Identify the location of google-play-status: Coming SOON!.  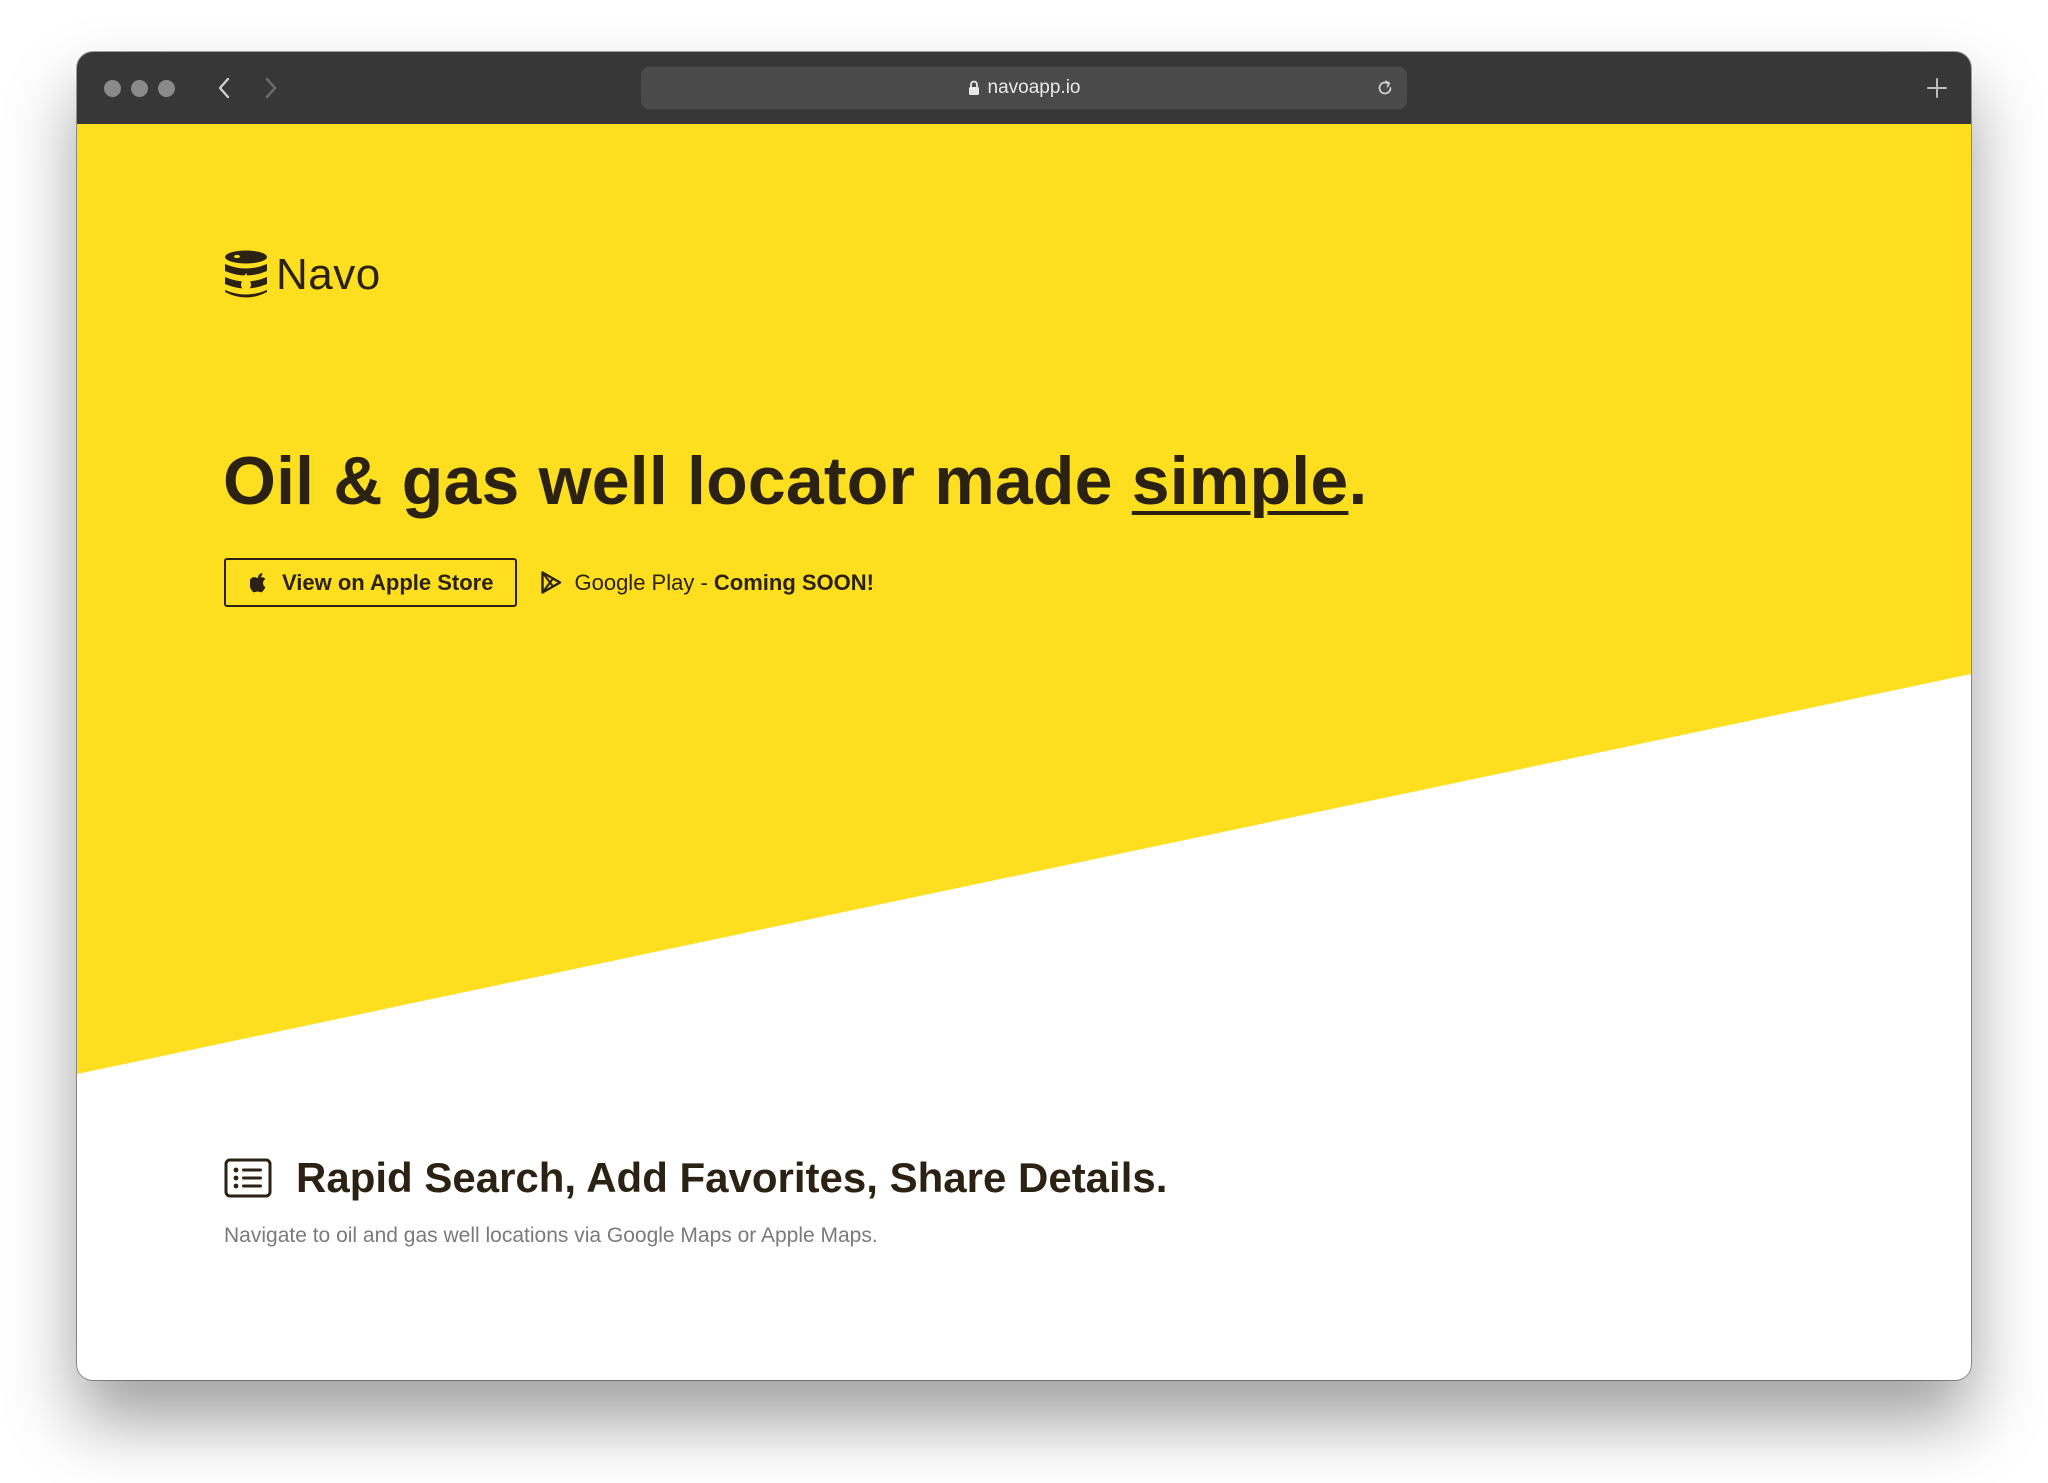
(793, 582).